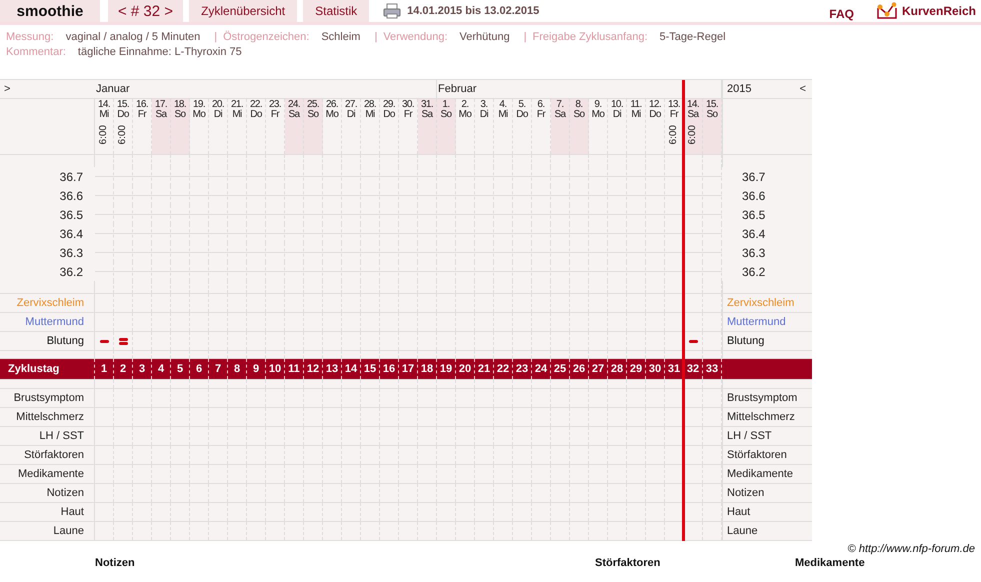 This screenshot has width=981, height=582. What do you see at coordinates (7, 89) in the screenshot?
I see `expand-arrow: >` at bounding box center [7, 89].